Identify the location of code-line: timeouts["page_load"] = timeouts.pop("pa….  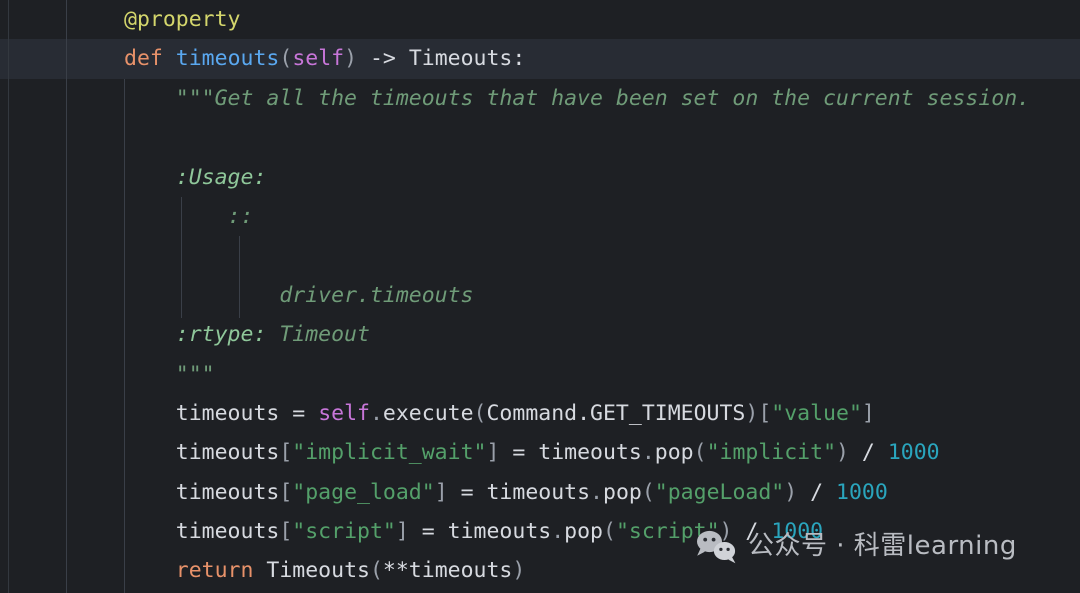
(540, 492).